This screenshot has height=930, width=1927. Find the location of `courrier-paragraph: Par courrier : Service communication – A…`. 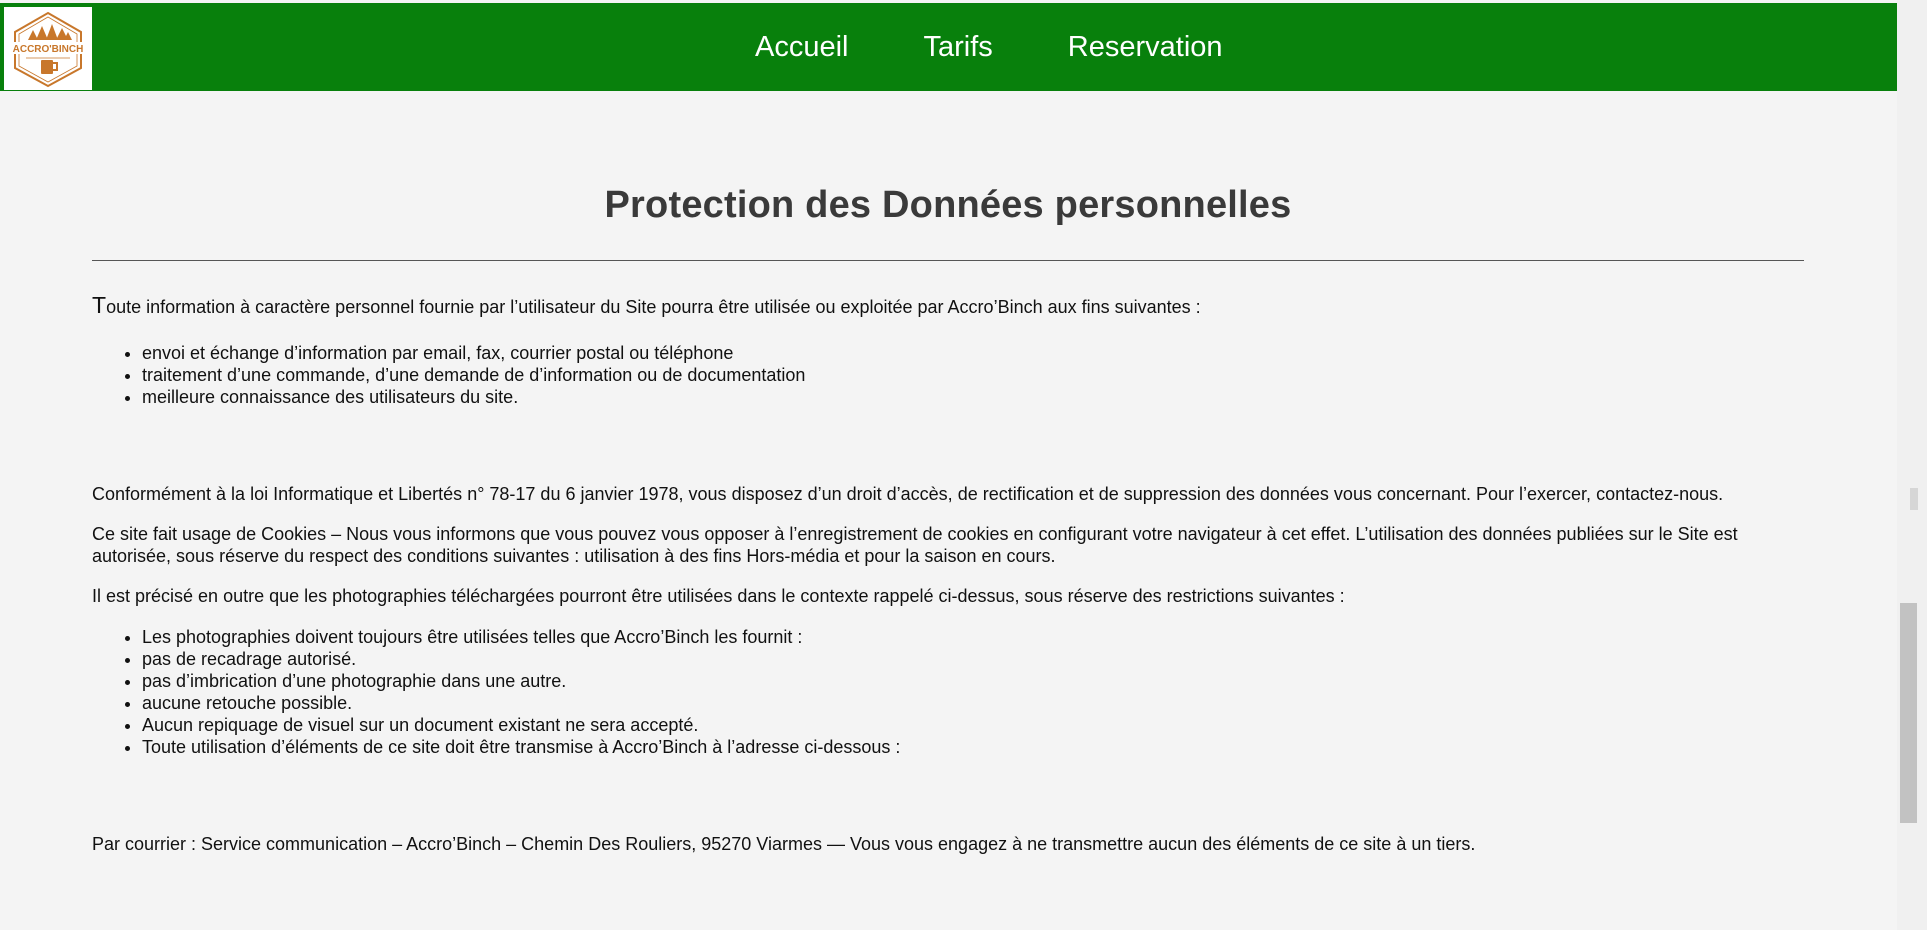

courrier-paragraph: Par courrier : Service communication – A… is located at coordinates (784, 844).